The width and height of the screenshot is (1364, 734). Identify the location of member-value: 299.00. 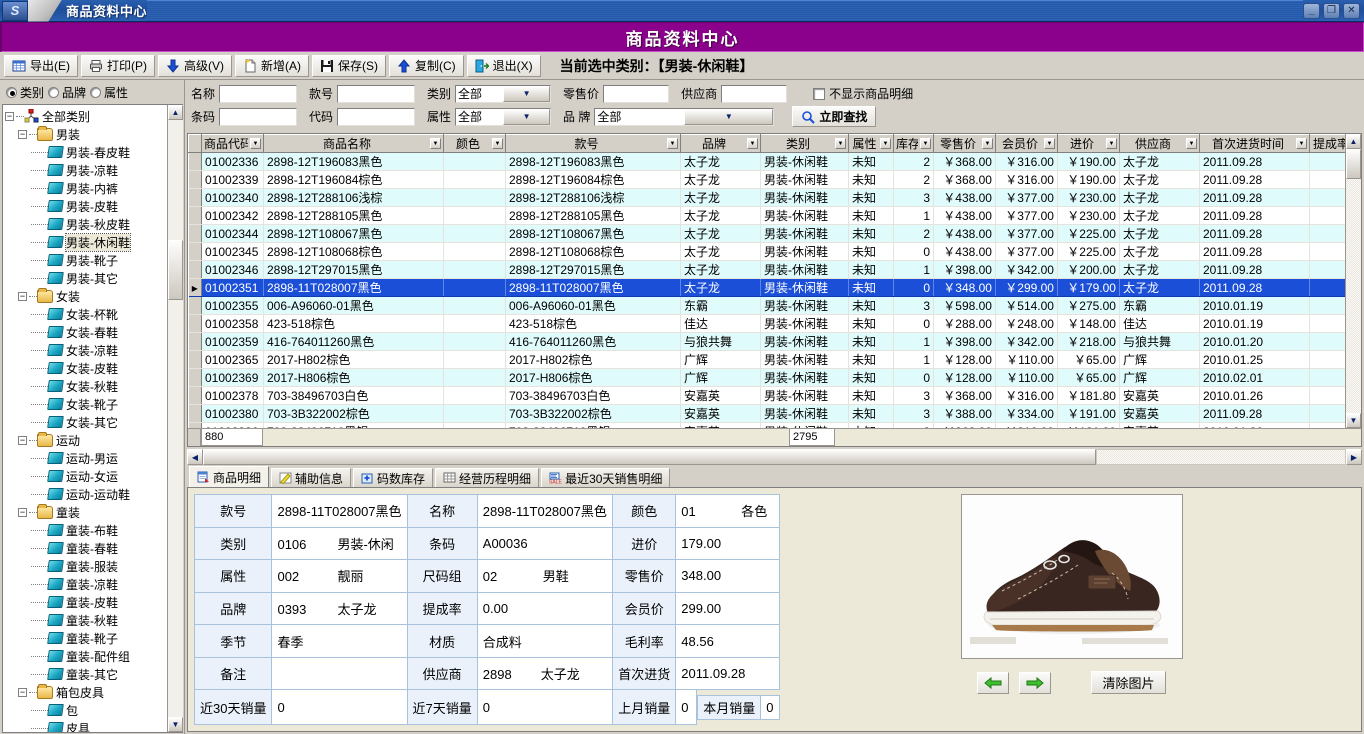
(727, 608).